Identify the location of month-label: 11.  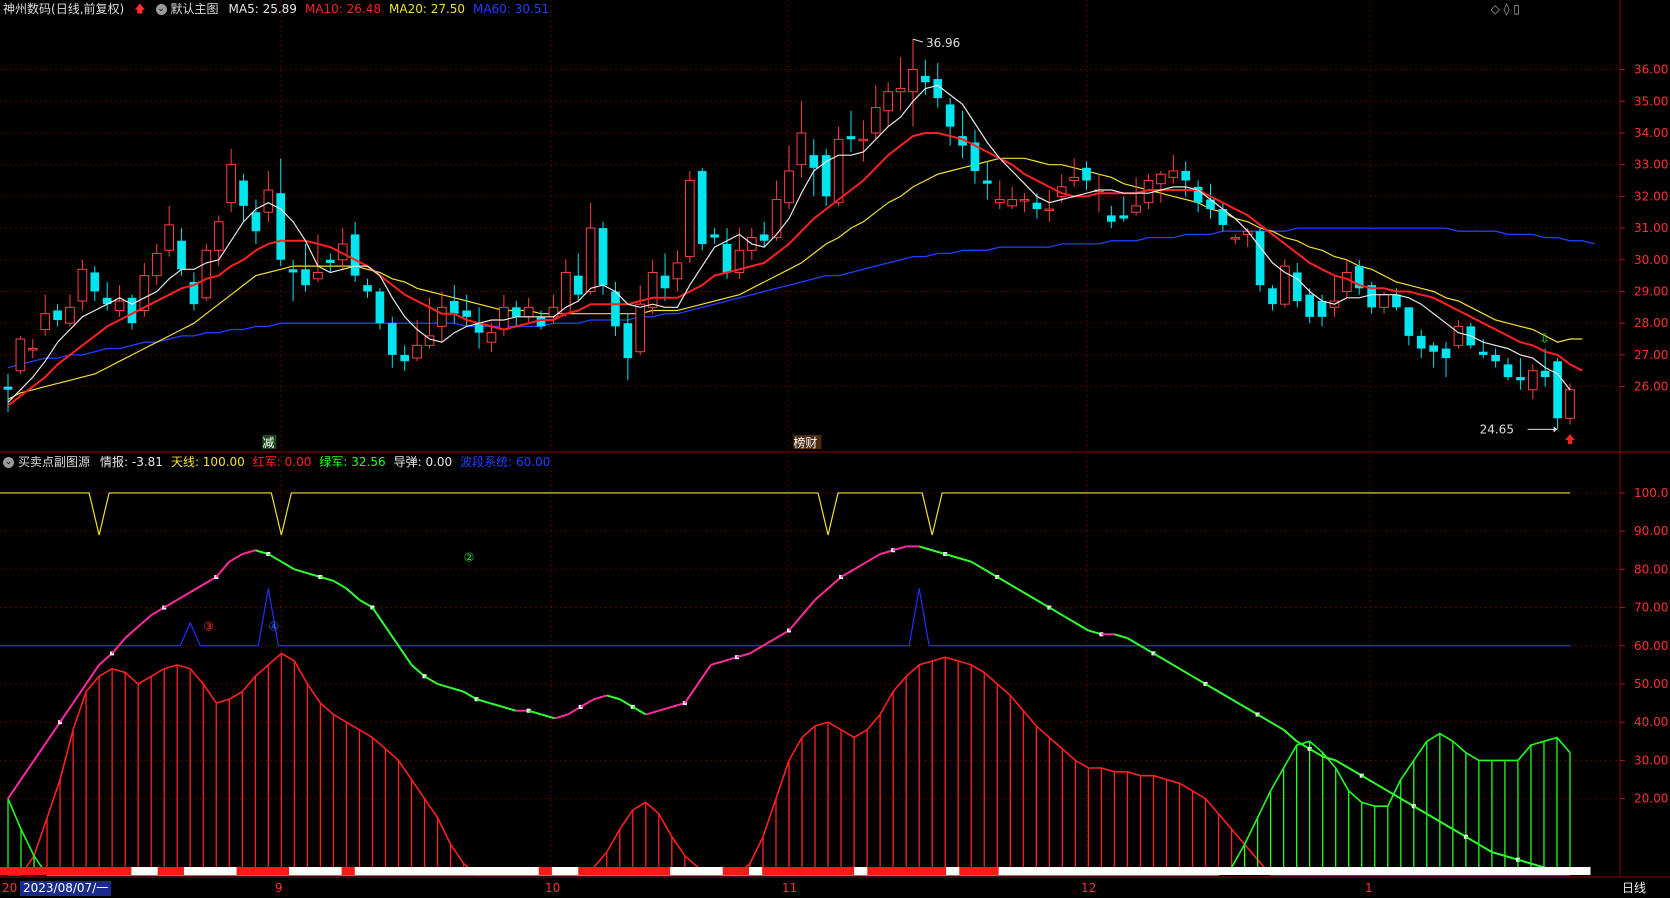
(790, 888).